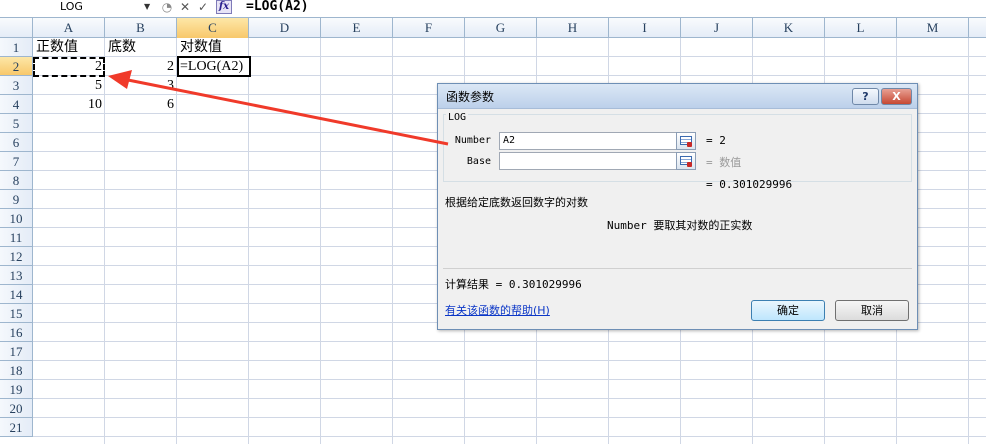 The height and width of the screenshot is (444, 986). What do you see at coordinates (185, 7) in the screenshot?
I see `cancel-entry-icon: ✕` at bounding box center [185, 7].